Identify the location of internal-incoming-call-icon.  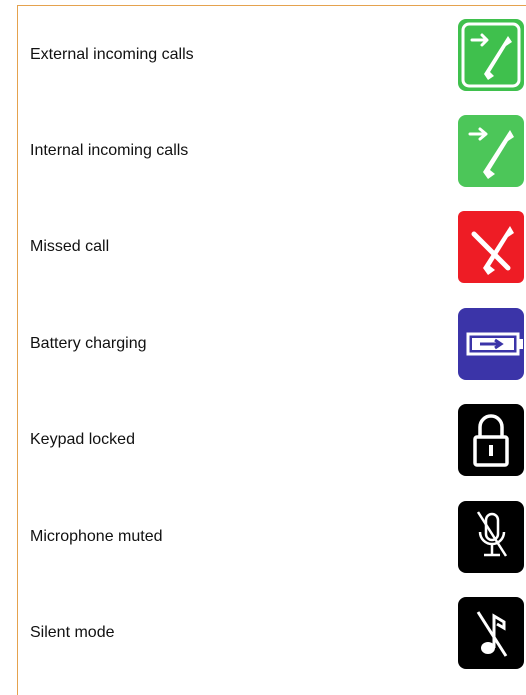
(491, 151).